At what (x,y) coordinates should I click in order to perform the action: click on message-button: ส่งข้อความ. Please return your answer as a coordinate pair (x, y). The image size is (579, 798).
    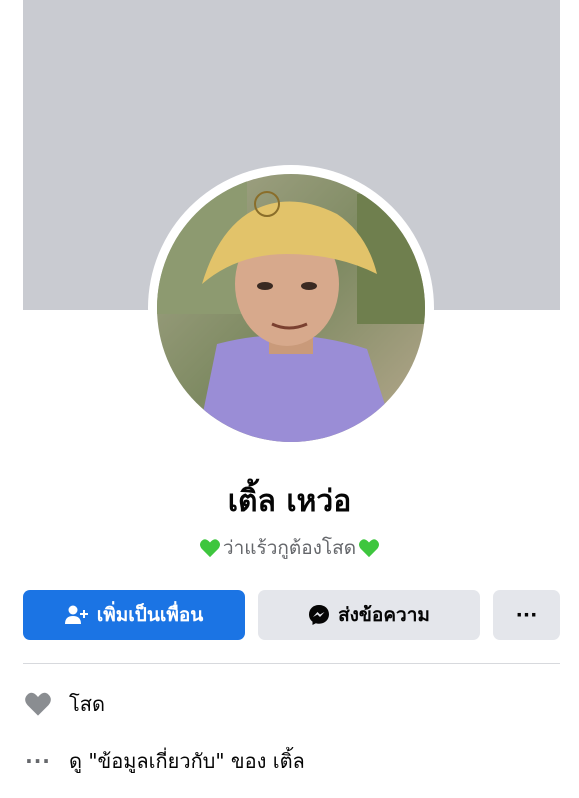
    Looking at the image, I should click on (369, 615).